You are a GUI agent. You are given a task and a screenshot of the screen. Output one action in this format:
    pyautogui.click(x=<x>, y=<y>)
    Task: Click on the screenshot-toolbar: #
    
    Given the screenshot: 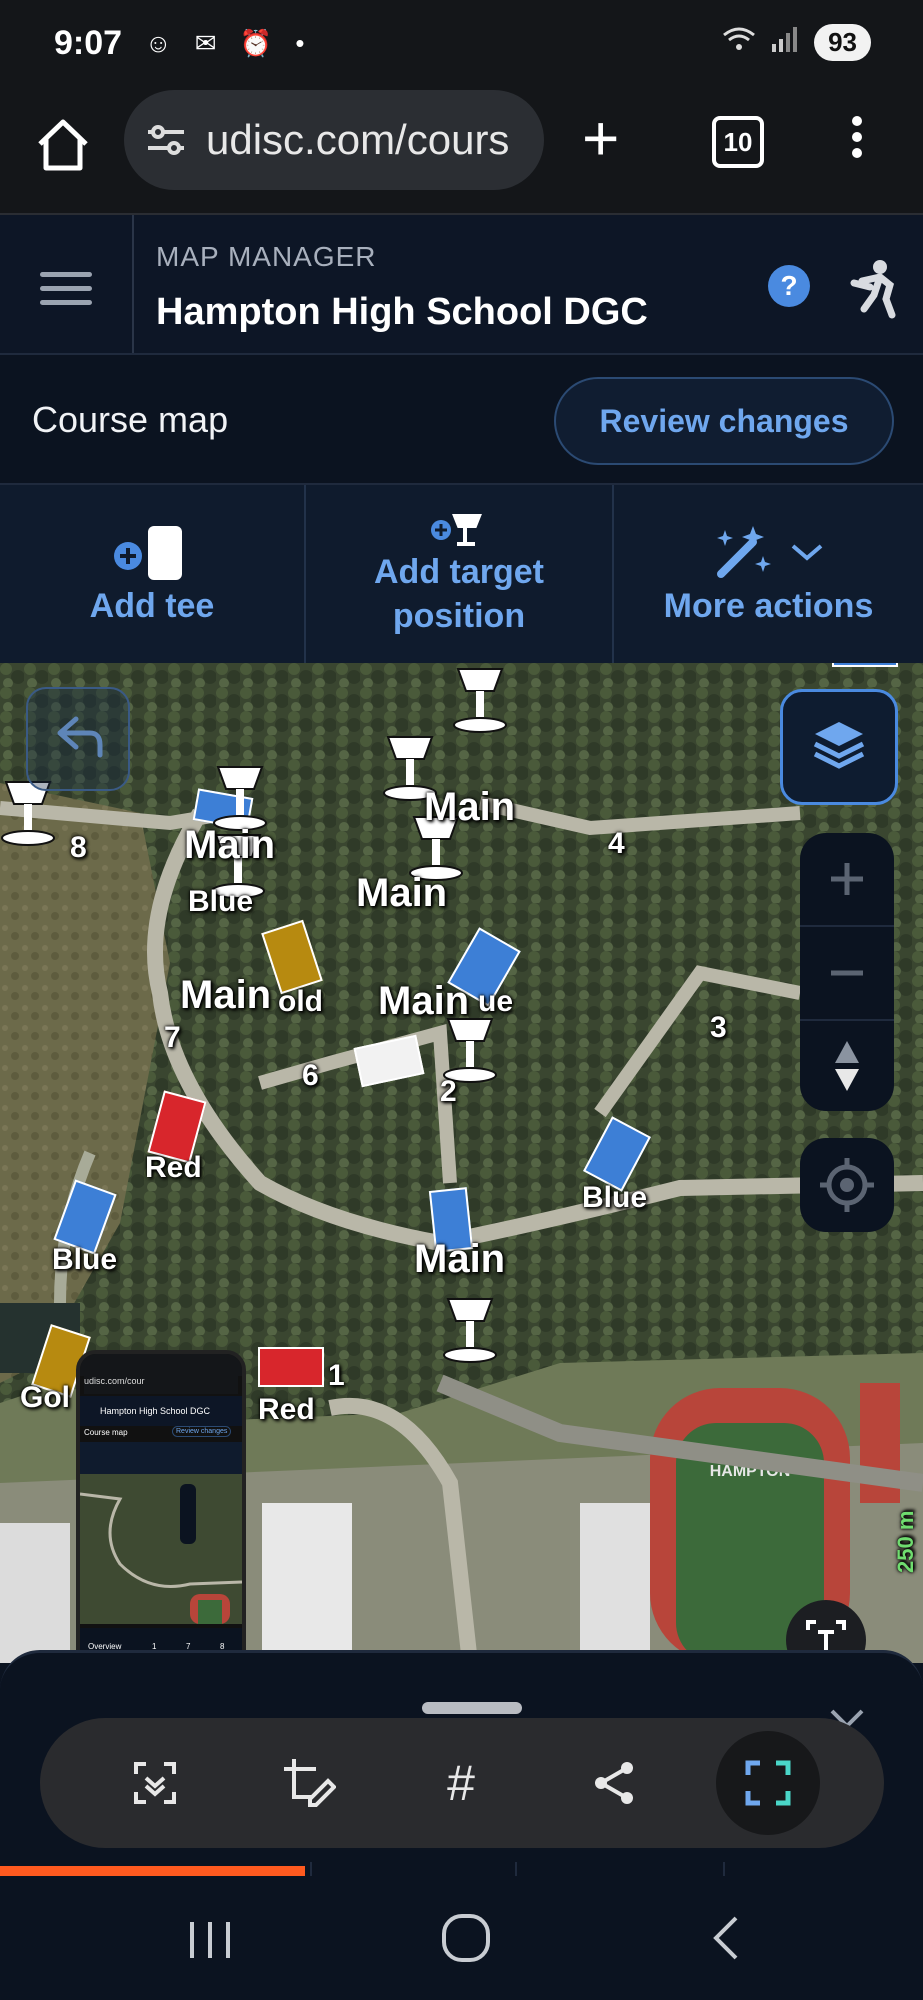 What is the action you would take?
    pyautogui.click(x=462, y=1783)
    